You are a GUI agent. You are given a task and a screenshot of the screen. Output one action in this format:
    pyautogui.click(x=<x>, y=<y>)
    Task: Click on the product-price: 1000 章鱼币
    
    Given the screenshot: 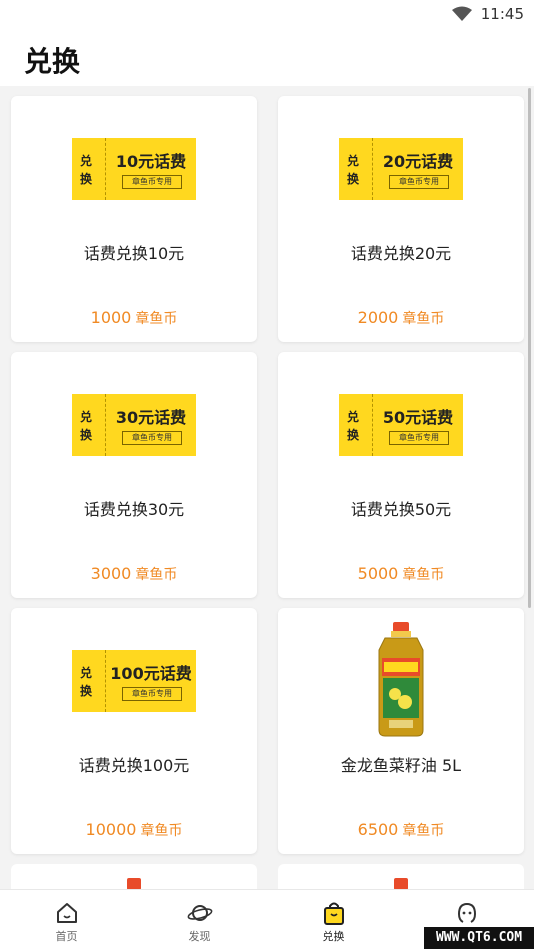 What is the action you would take?
    pyautogui.click(x=134, y=318)
    